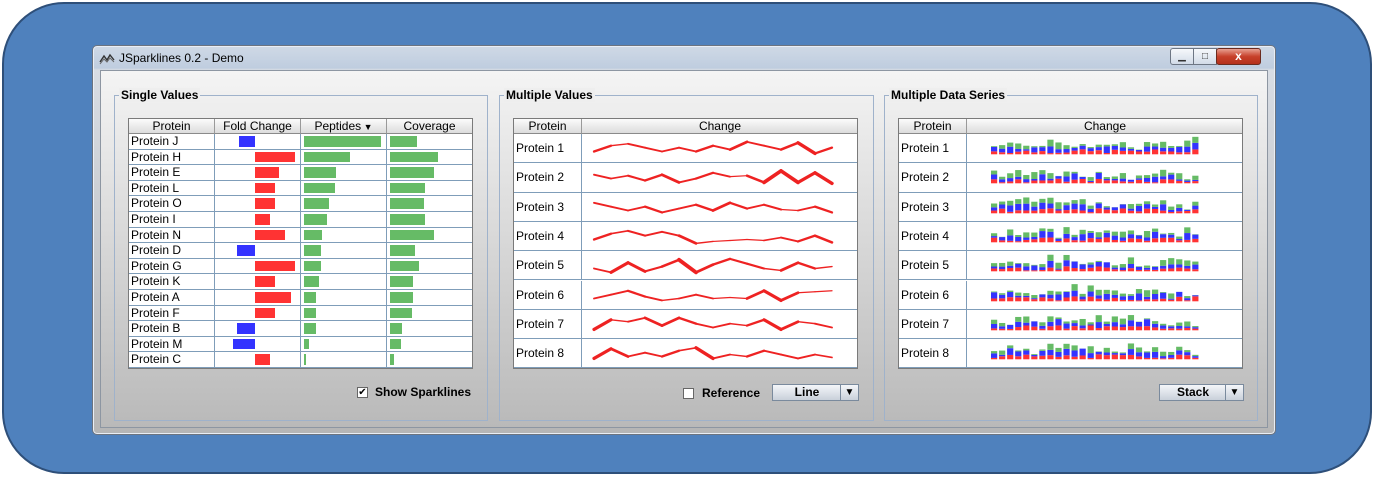 The image size is (1376, 478). What do you see at coordinates (300, 298) in the screenshot?
I see `table-row: Protein A` at bounding box center [300, 298].